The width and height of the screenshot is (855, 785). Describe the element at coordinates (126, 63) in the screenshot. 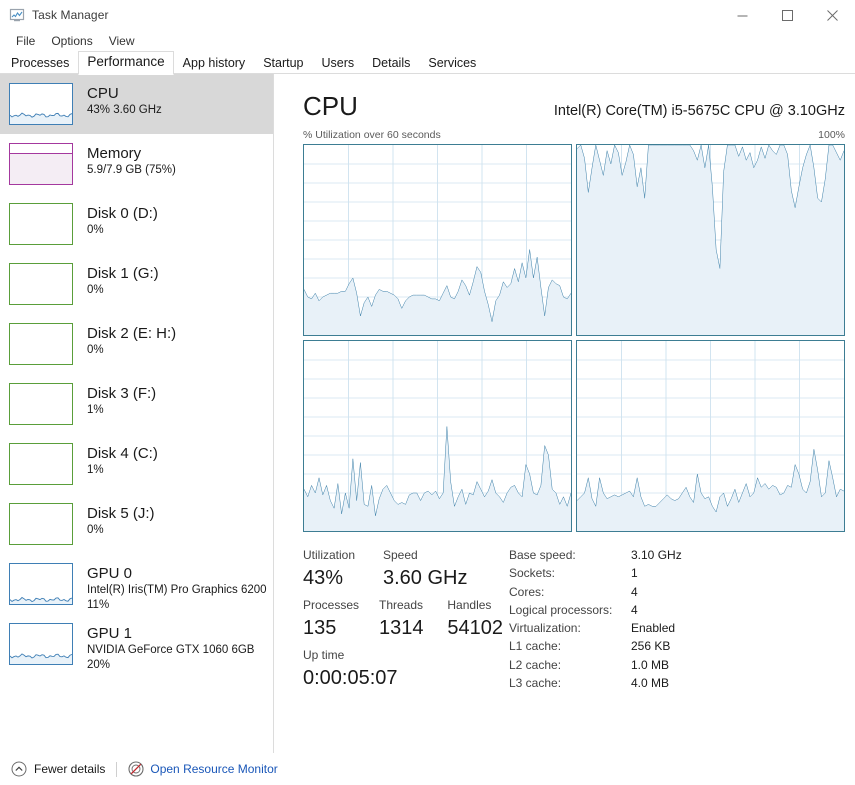

I see `tab-performance: Performance` at that location.